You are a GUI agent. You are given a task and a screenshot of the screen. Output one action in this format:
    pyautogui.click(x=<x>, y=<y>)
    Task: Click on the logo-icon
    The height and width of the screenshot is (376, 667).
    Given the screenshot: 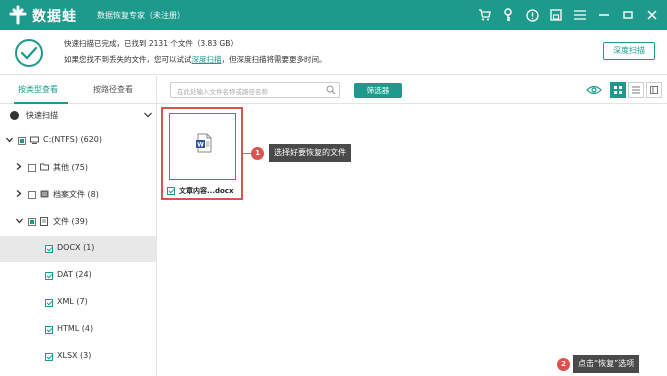 What is the action you would take?
    pyautogui.click(x=18, y=15)
    